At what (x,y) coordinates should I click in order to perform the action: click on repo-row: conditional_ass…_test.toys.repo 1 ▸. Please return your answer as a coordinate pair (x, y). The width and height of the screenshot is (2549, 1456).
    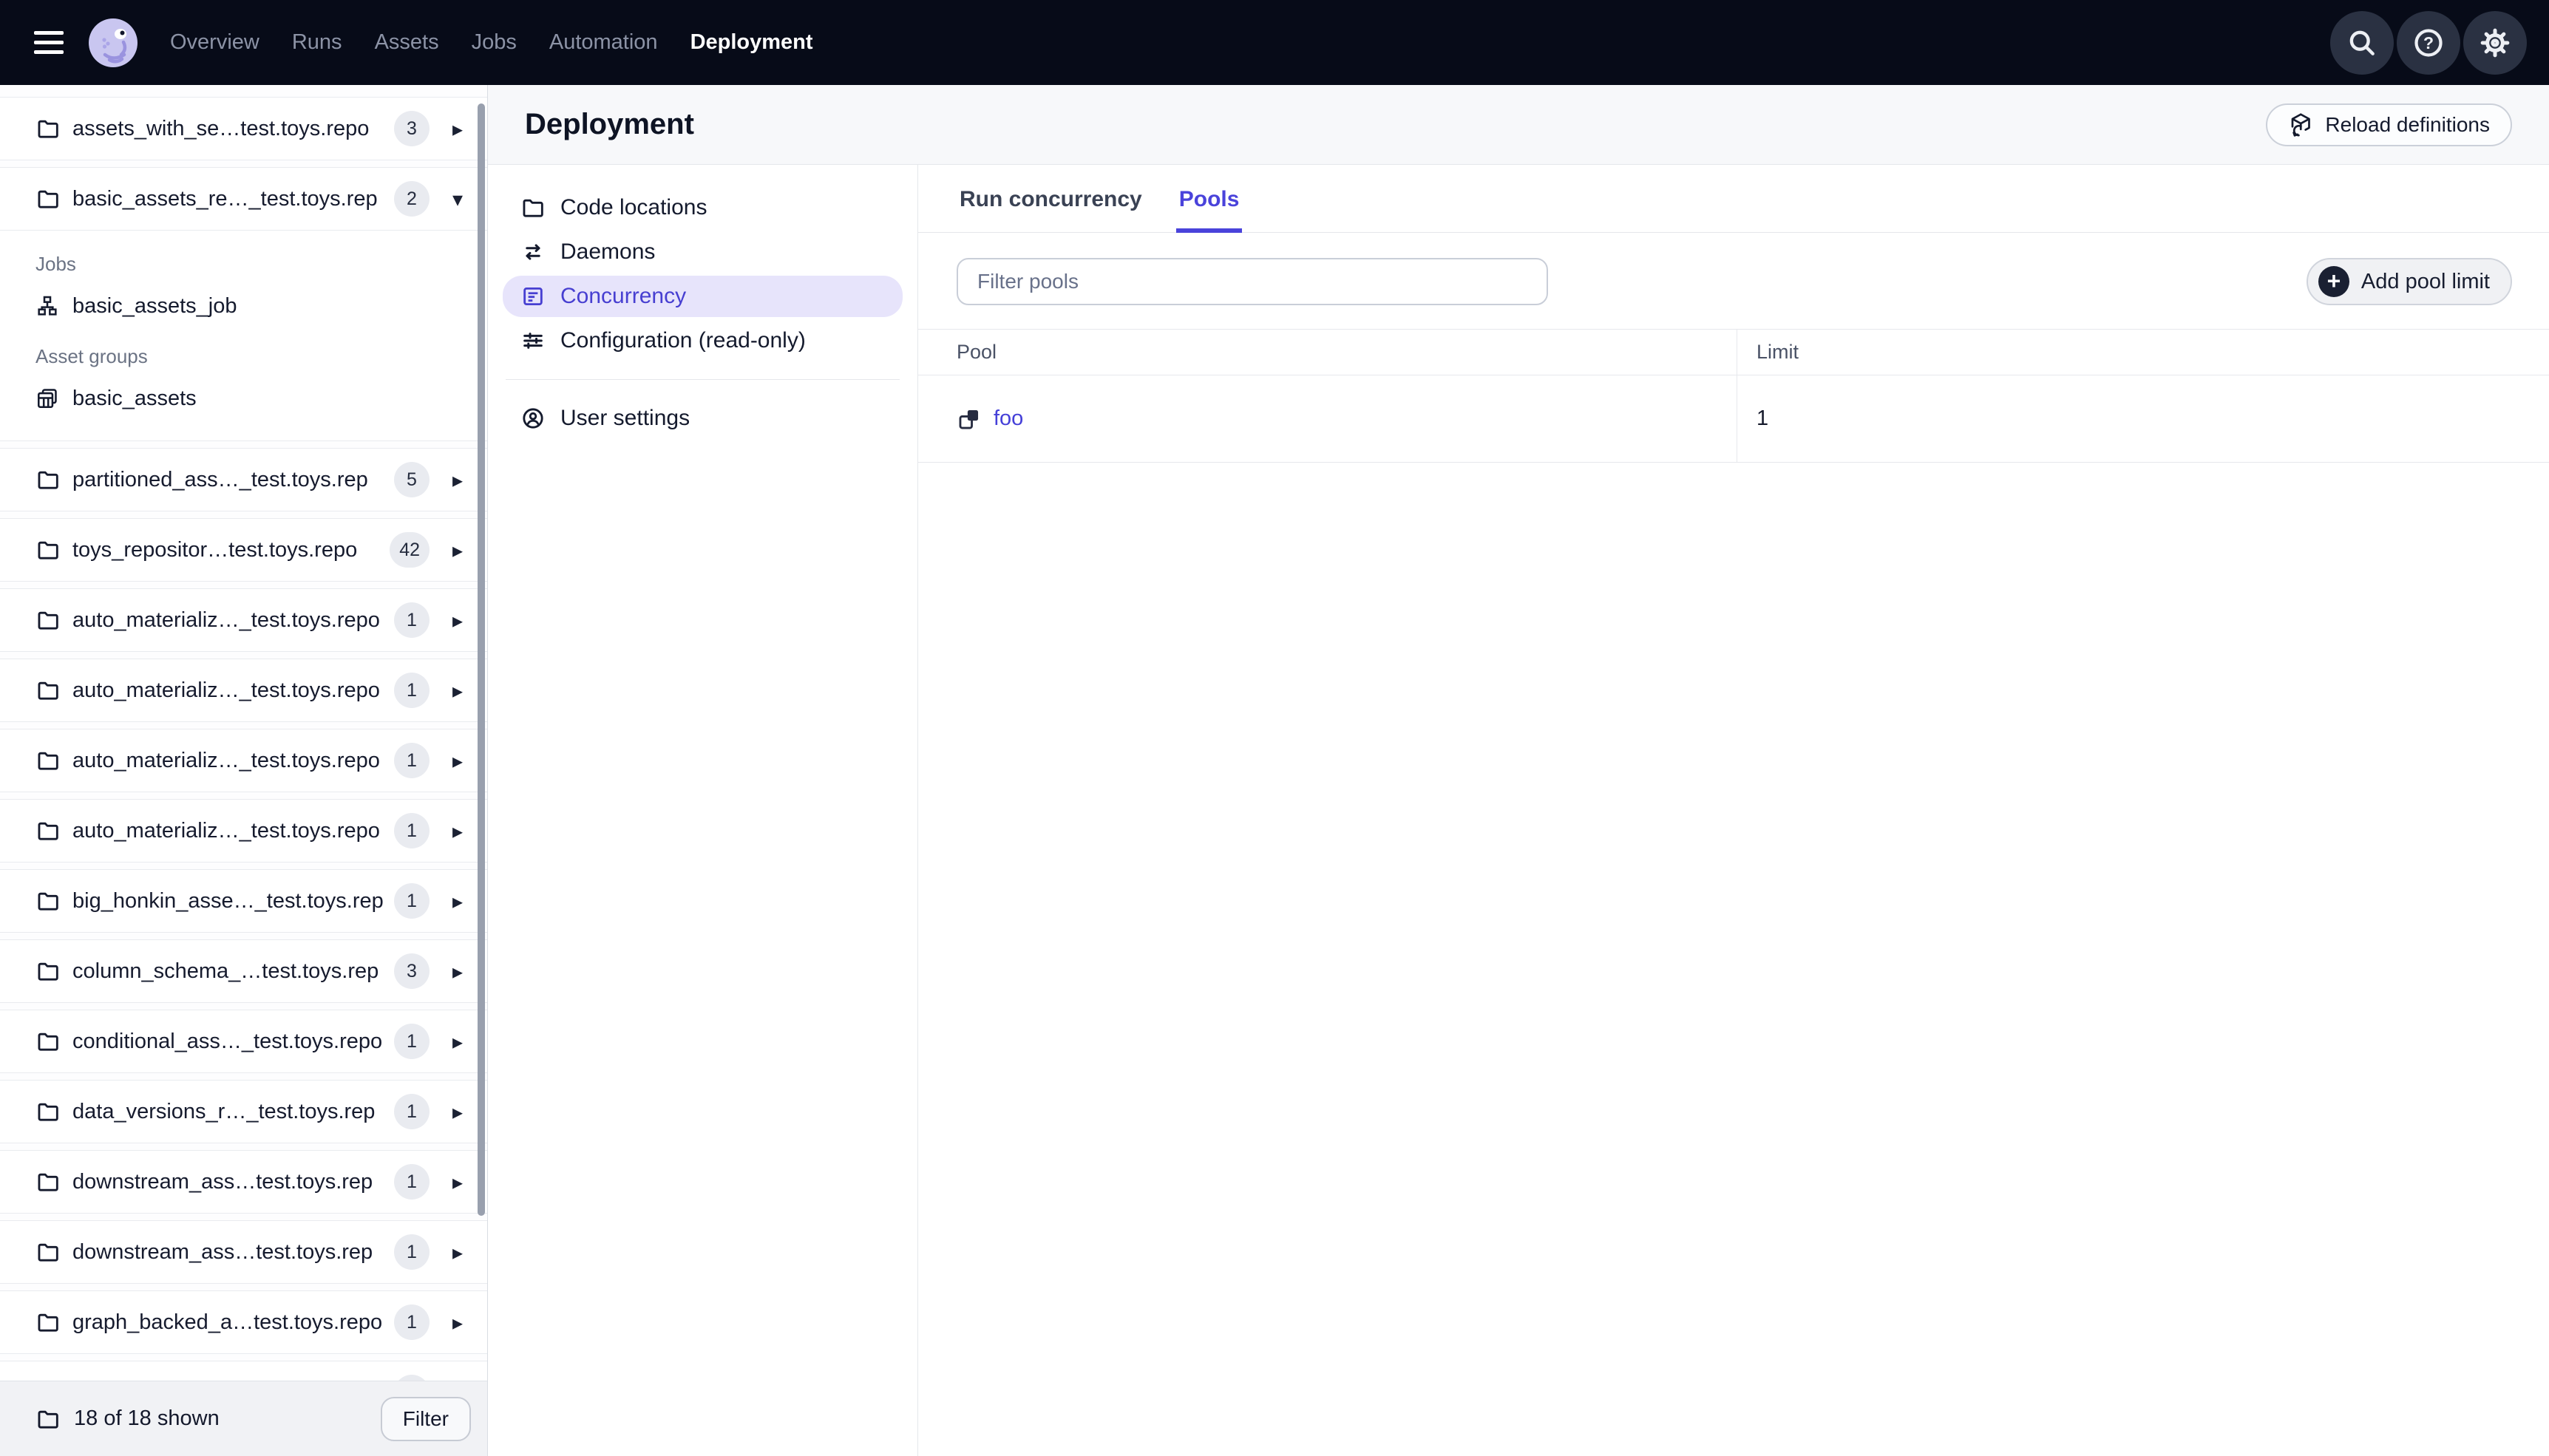
    Looking at the image, I should click on (243, 1041).